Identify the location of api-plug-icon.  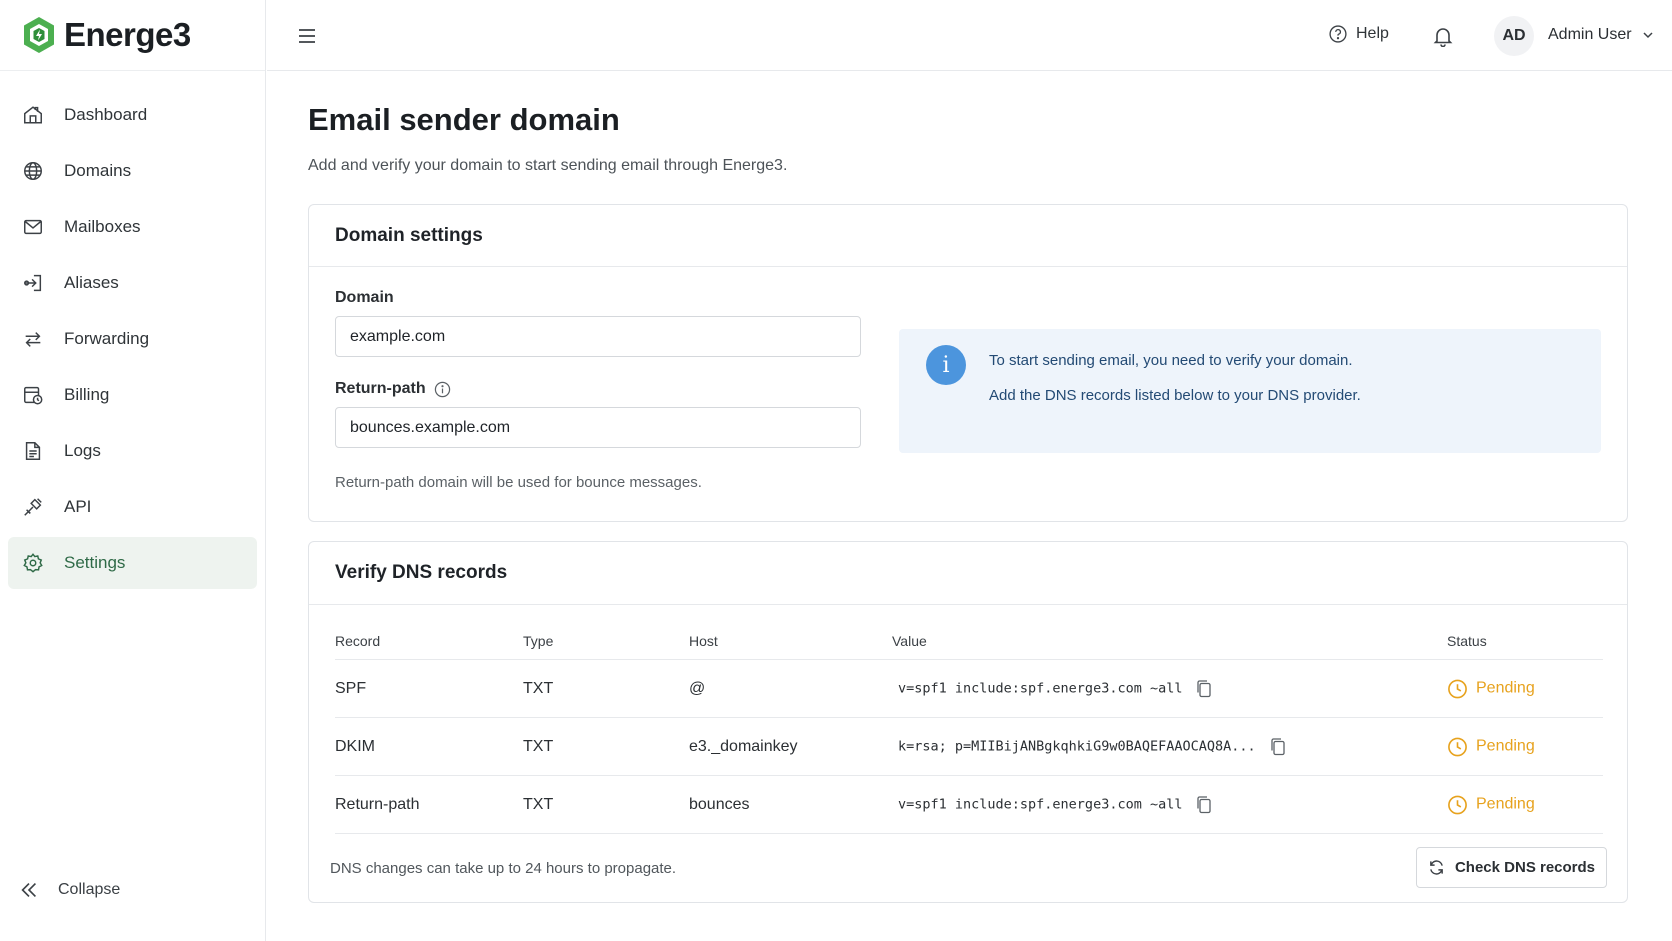
(33, 507).